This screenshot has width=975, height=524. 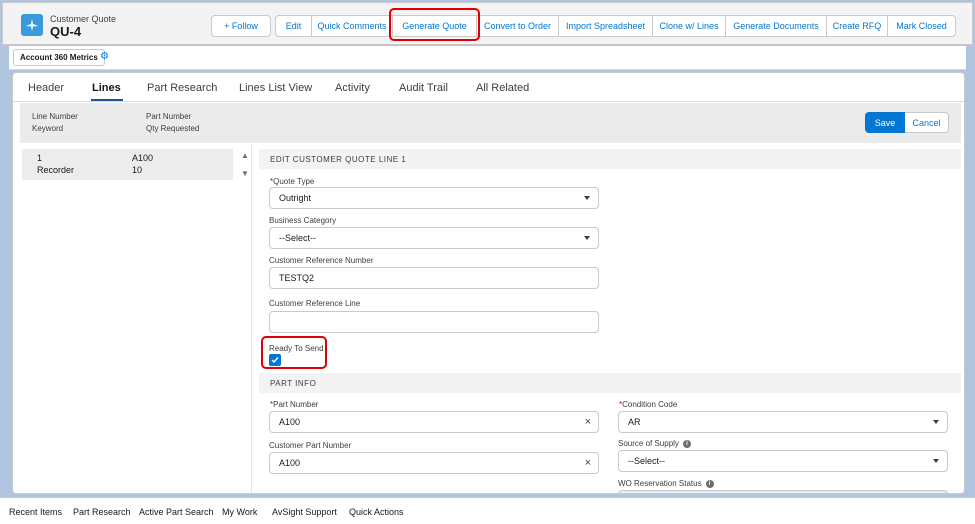 What do you see at coordinates (610, 159) in the screenshot?
I see `edit-line-section-header: EDIT CUSTOMER QUOTE LINE 1` at bounding box center [610, 159].